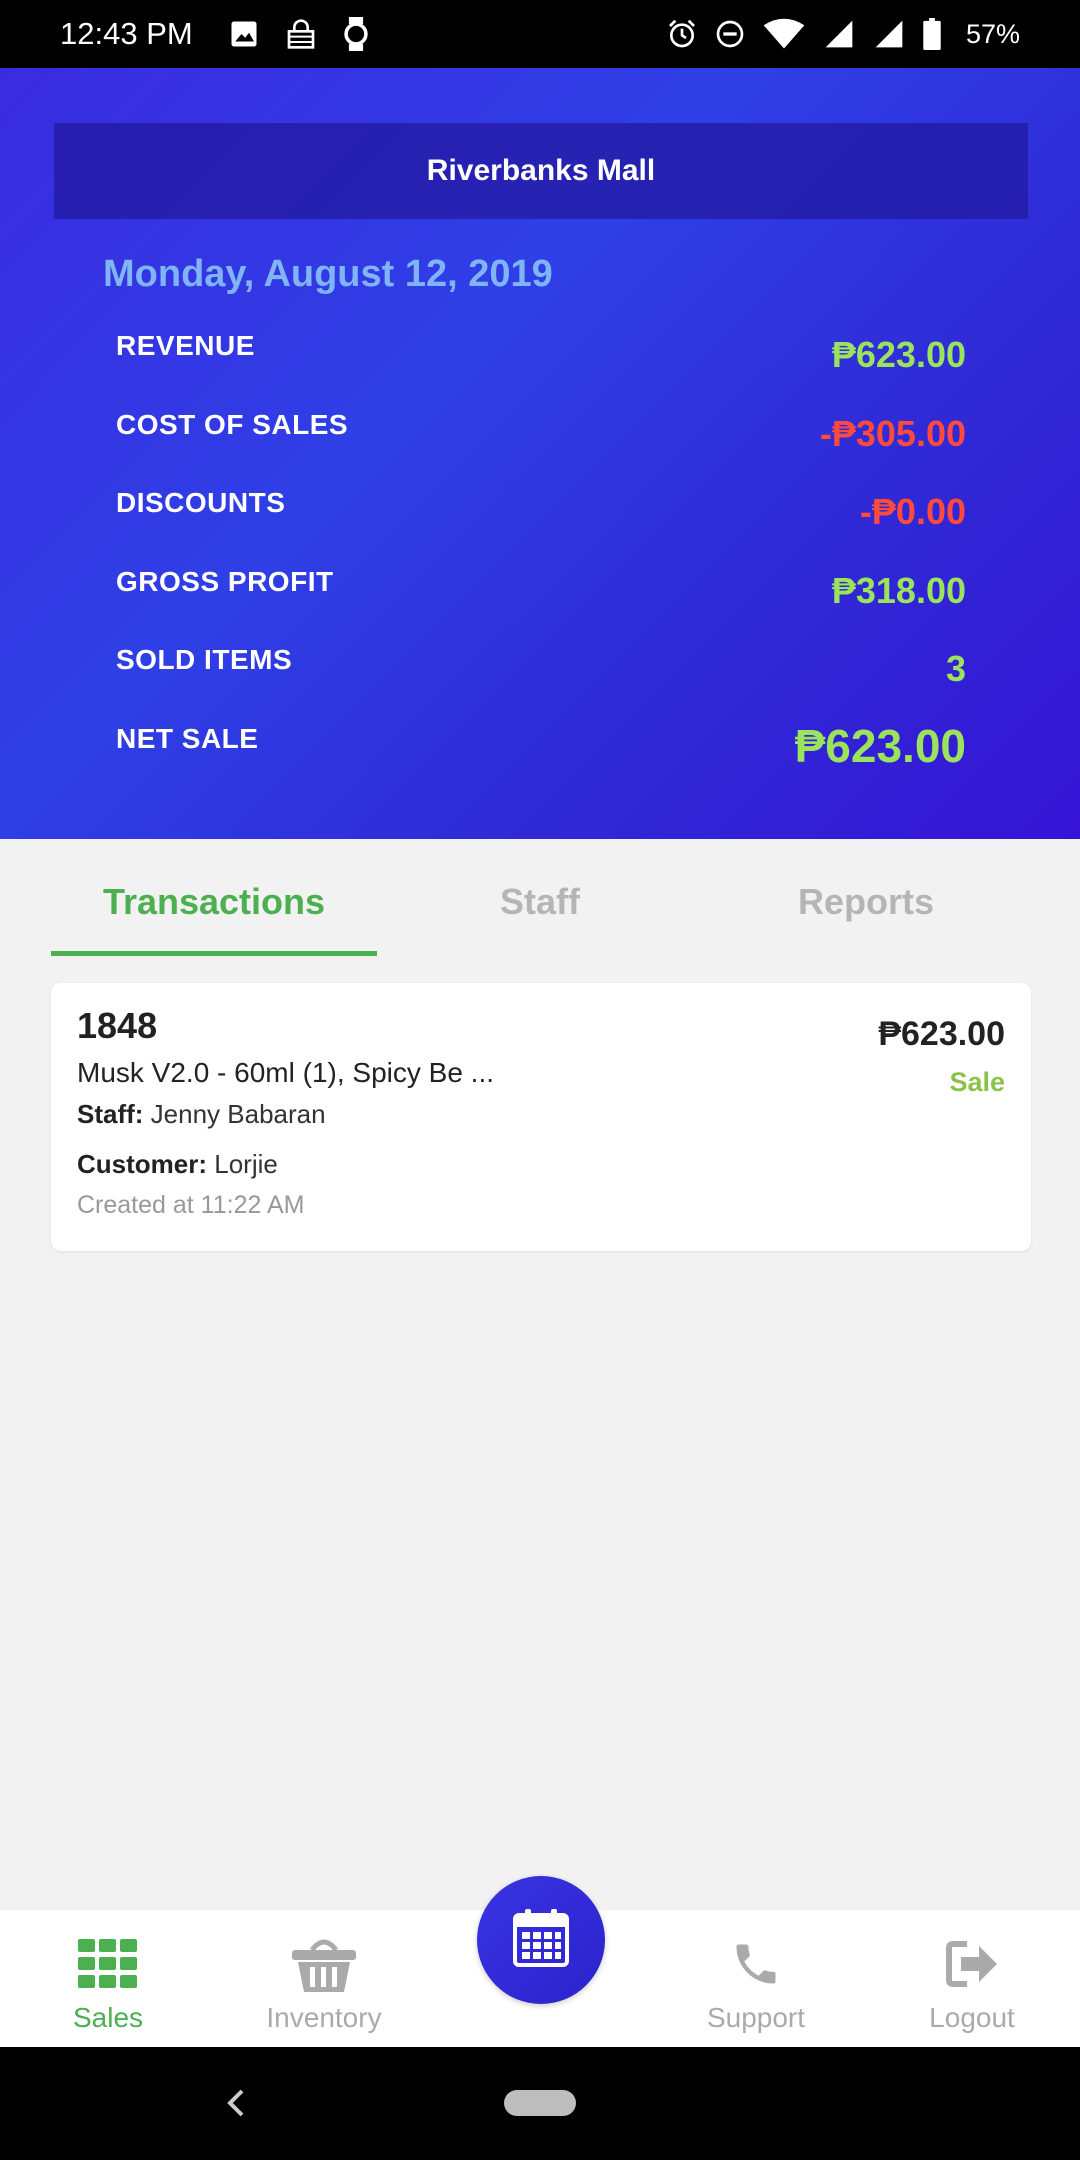 The height and width of the screenshot is (2160, 1080). Describe the element at coordinates (214, 902) in the screenshot. I see `tab-transactions: Transactions` at that location.